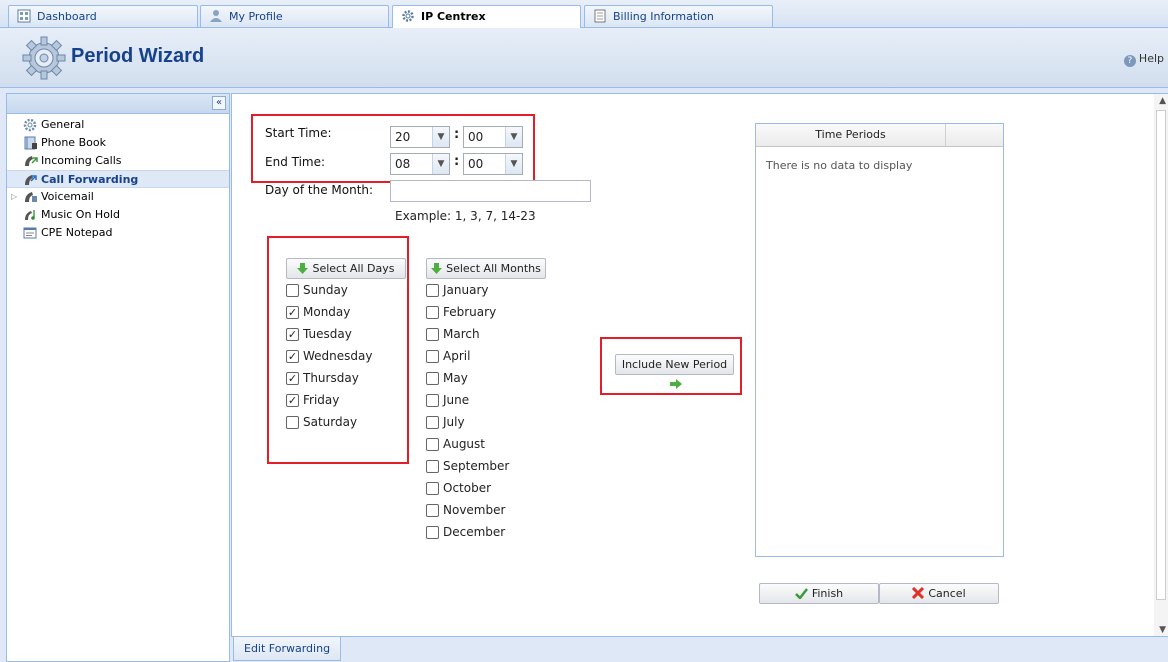  Describe the element at coordinates (490, 191) in the screenshot. I see `day-of-month-input` at that location.